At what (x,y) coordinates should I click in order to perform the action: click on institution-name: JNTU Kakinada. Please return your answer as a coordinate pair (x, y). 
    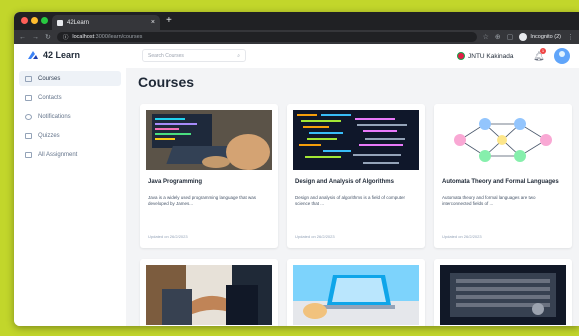
    Looking at the image, I should click on (491, 56).